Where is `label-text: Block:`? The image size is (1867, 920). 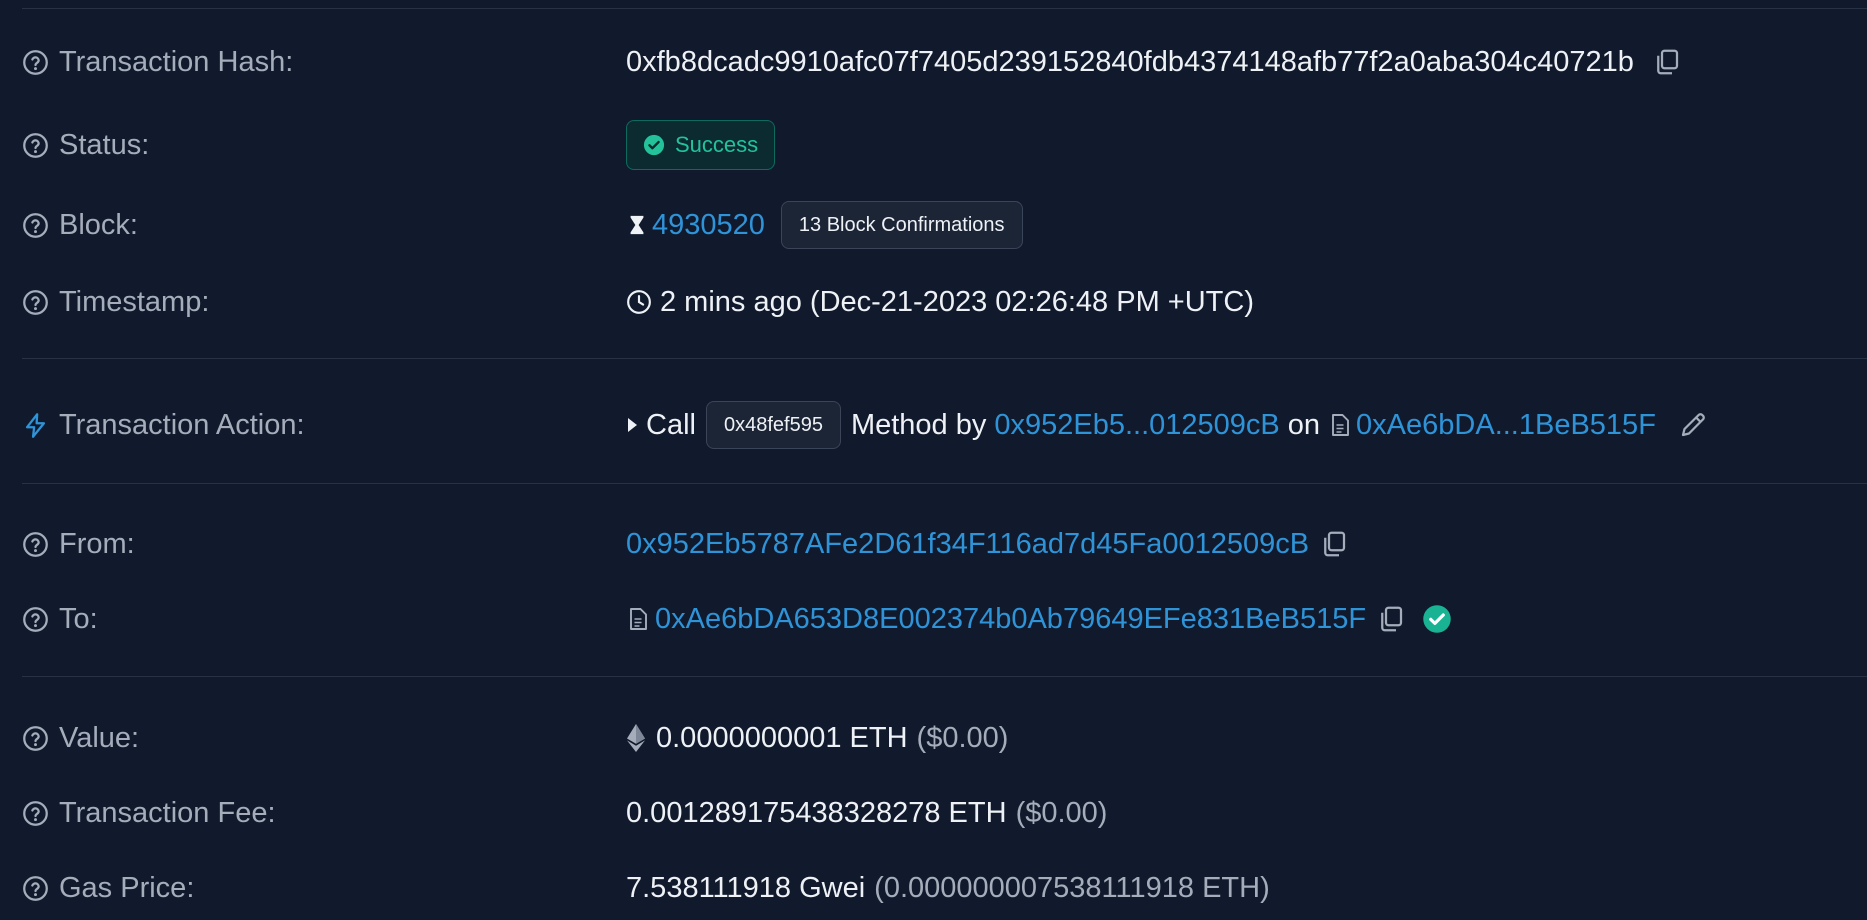
label-text: Block: is located at coordinates (98, 224).